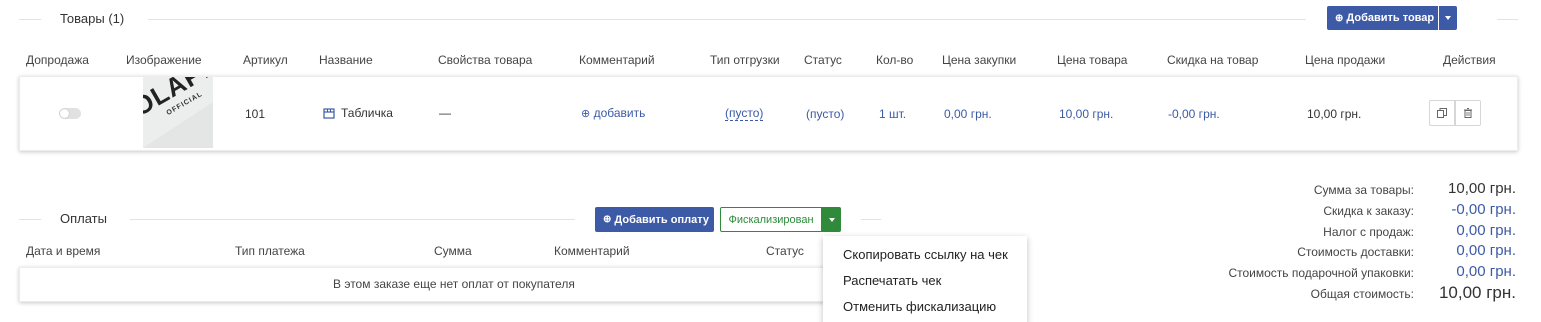 This screenshot has width=1541, height=322. What do you see at coordinates (1334, 114) in the screenshot?
I see `sale-price-value: 10,00 грн.` at bounding box center [1334, 114].